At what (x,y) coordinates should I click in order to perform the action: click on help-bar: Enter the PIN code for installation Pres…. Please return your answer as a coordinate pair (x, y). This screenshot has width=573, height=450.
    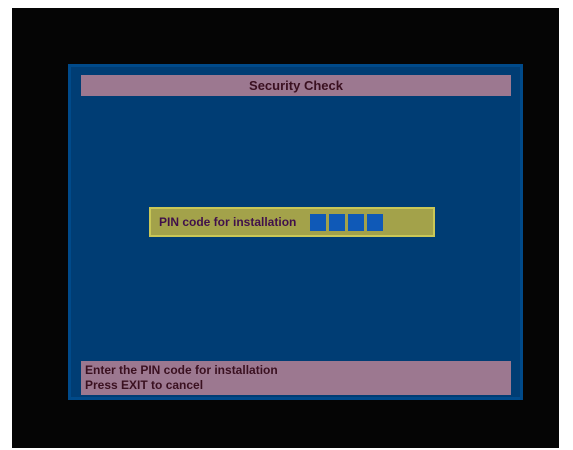
    Looking at the image, I should click on (296, 378).